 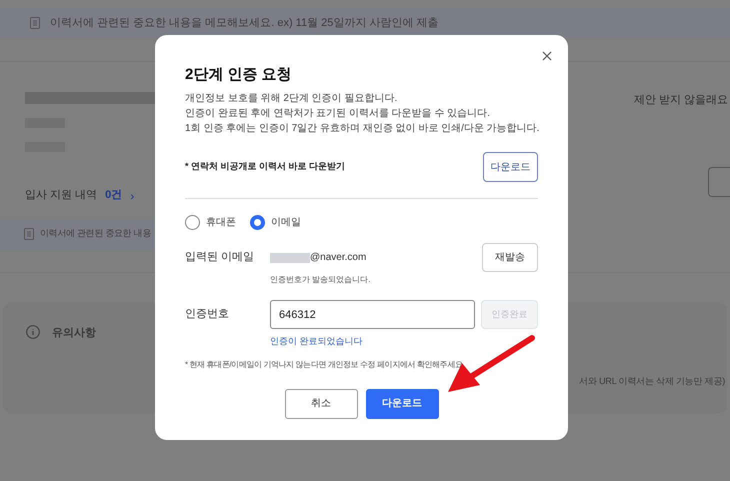 I want to click on applications-label: 입사 지원 내역, so click(x=61, y=196).